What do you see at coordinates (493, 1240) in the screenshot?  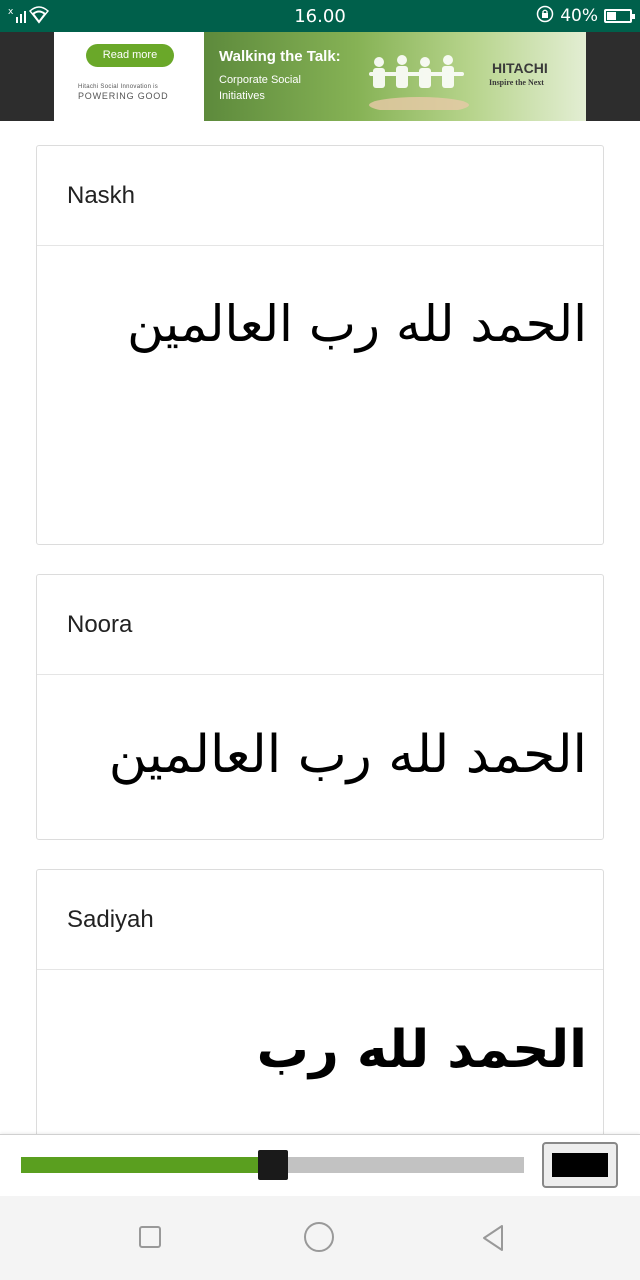 I see `back-icon` at bounding box center [493, 1240].